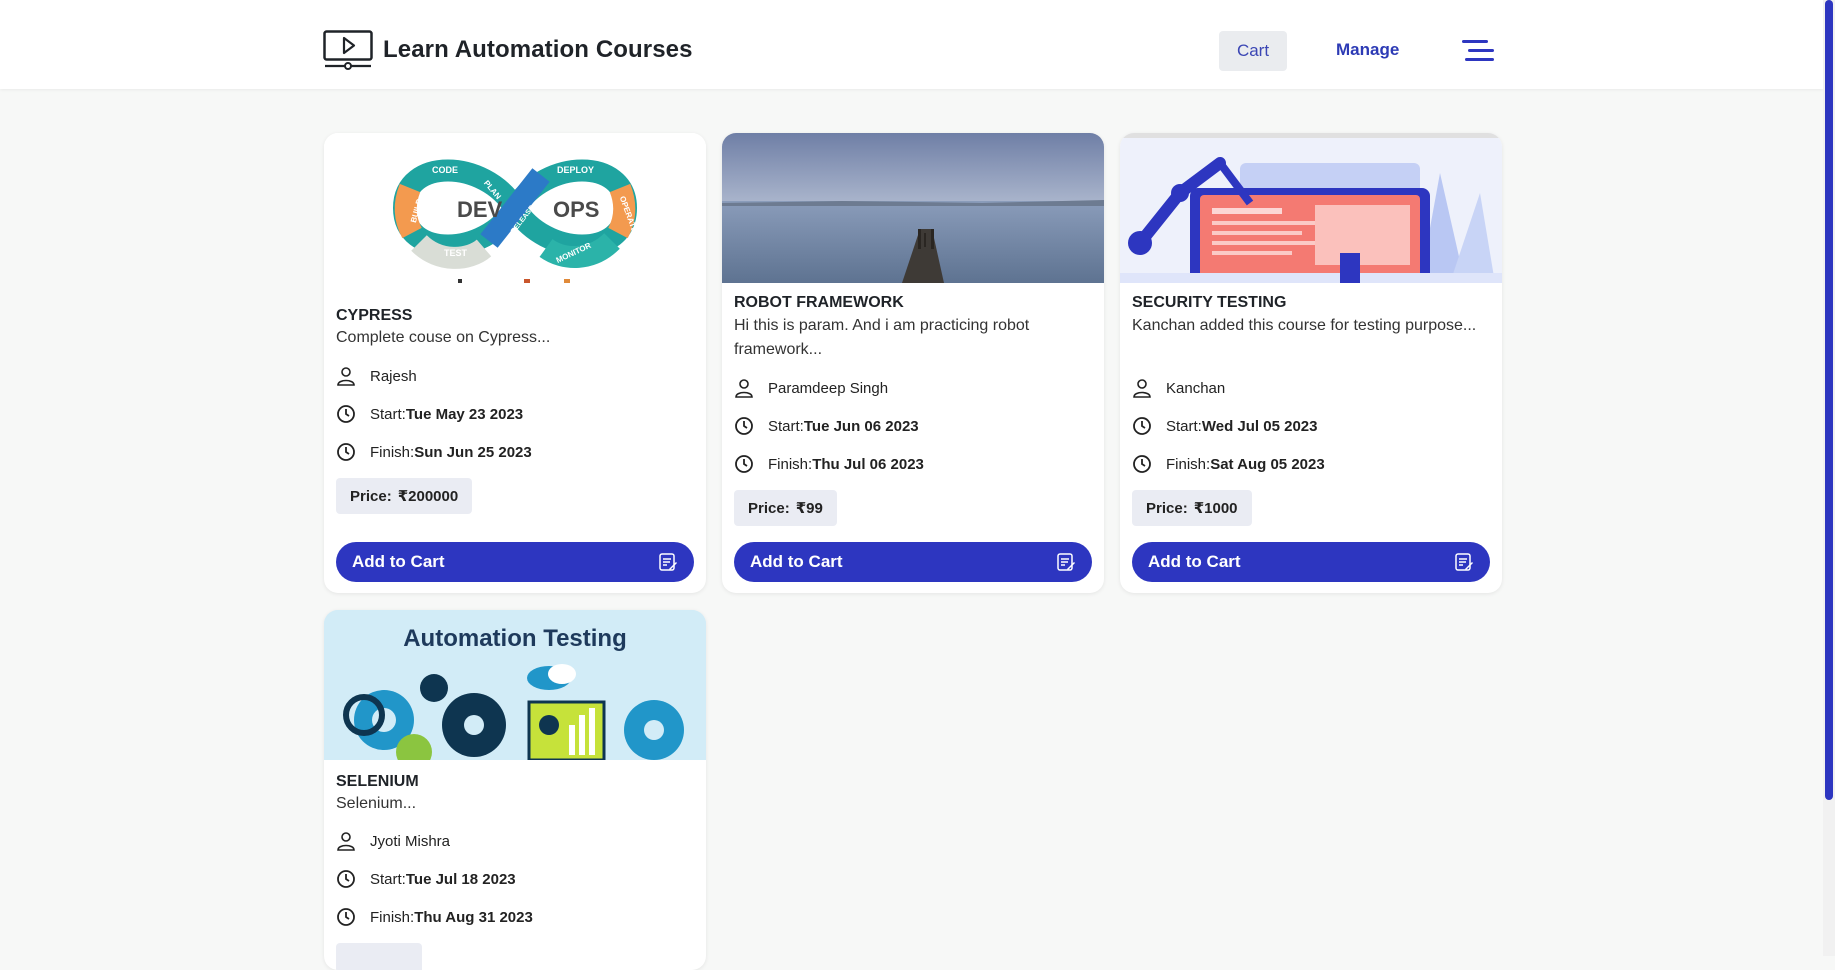 The image size is (1835, 970). I want to click on finish-date: Sat Aug 05 2023, so click(1267, 464).